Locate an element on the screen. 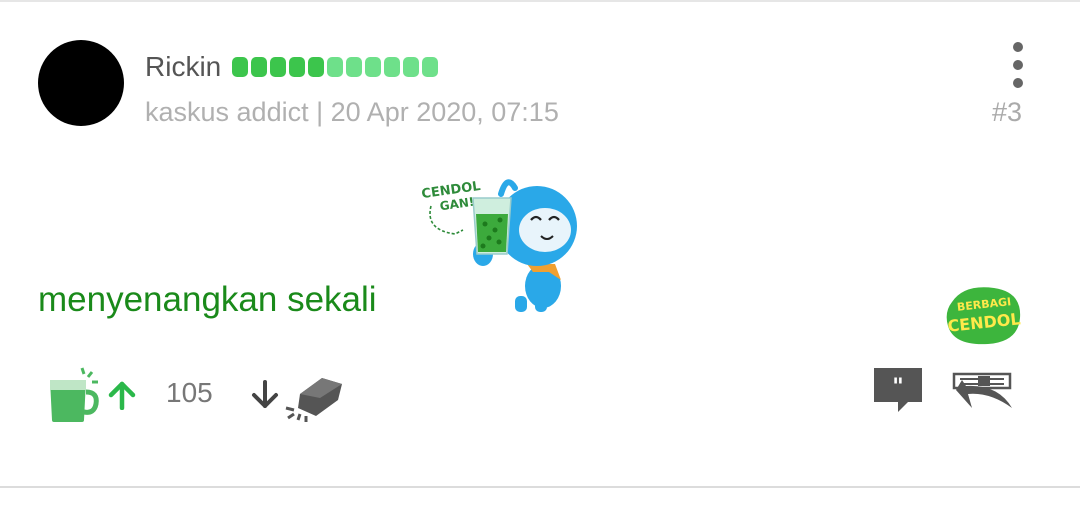 This screenshot has height=516, width=1080. post-meta: kaskus addict | 20 Apr 2020, 07:15 is located at coordinates (352, 112).